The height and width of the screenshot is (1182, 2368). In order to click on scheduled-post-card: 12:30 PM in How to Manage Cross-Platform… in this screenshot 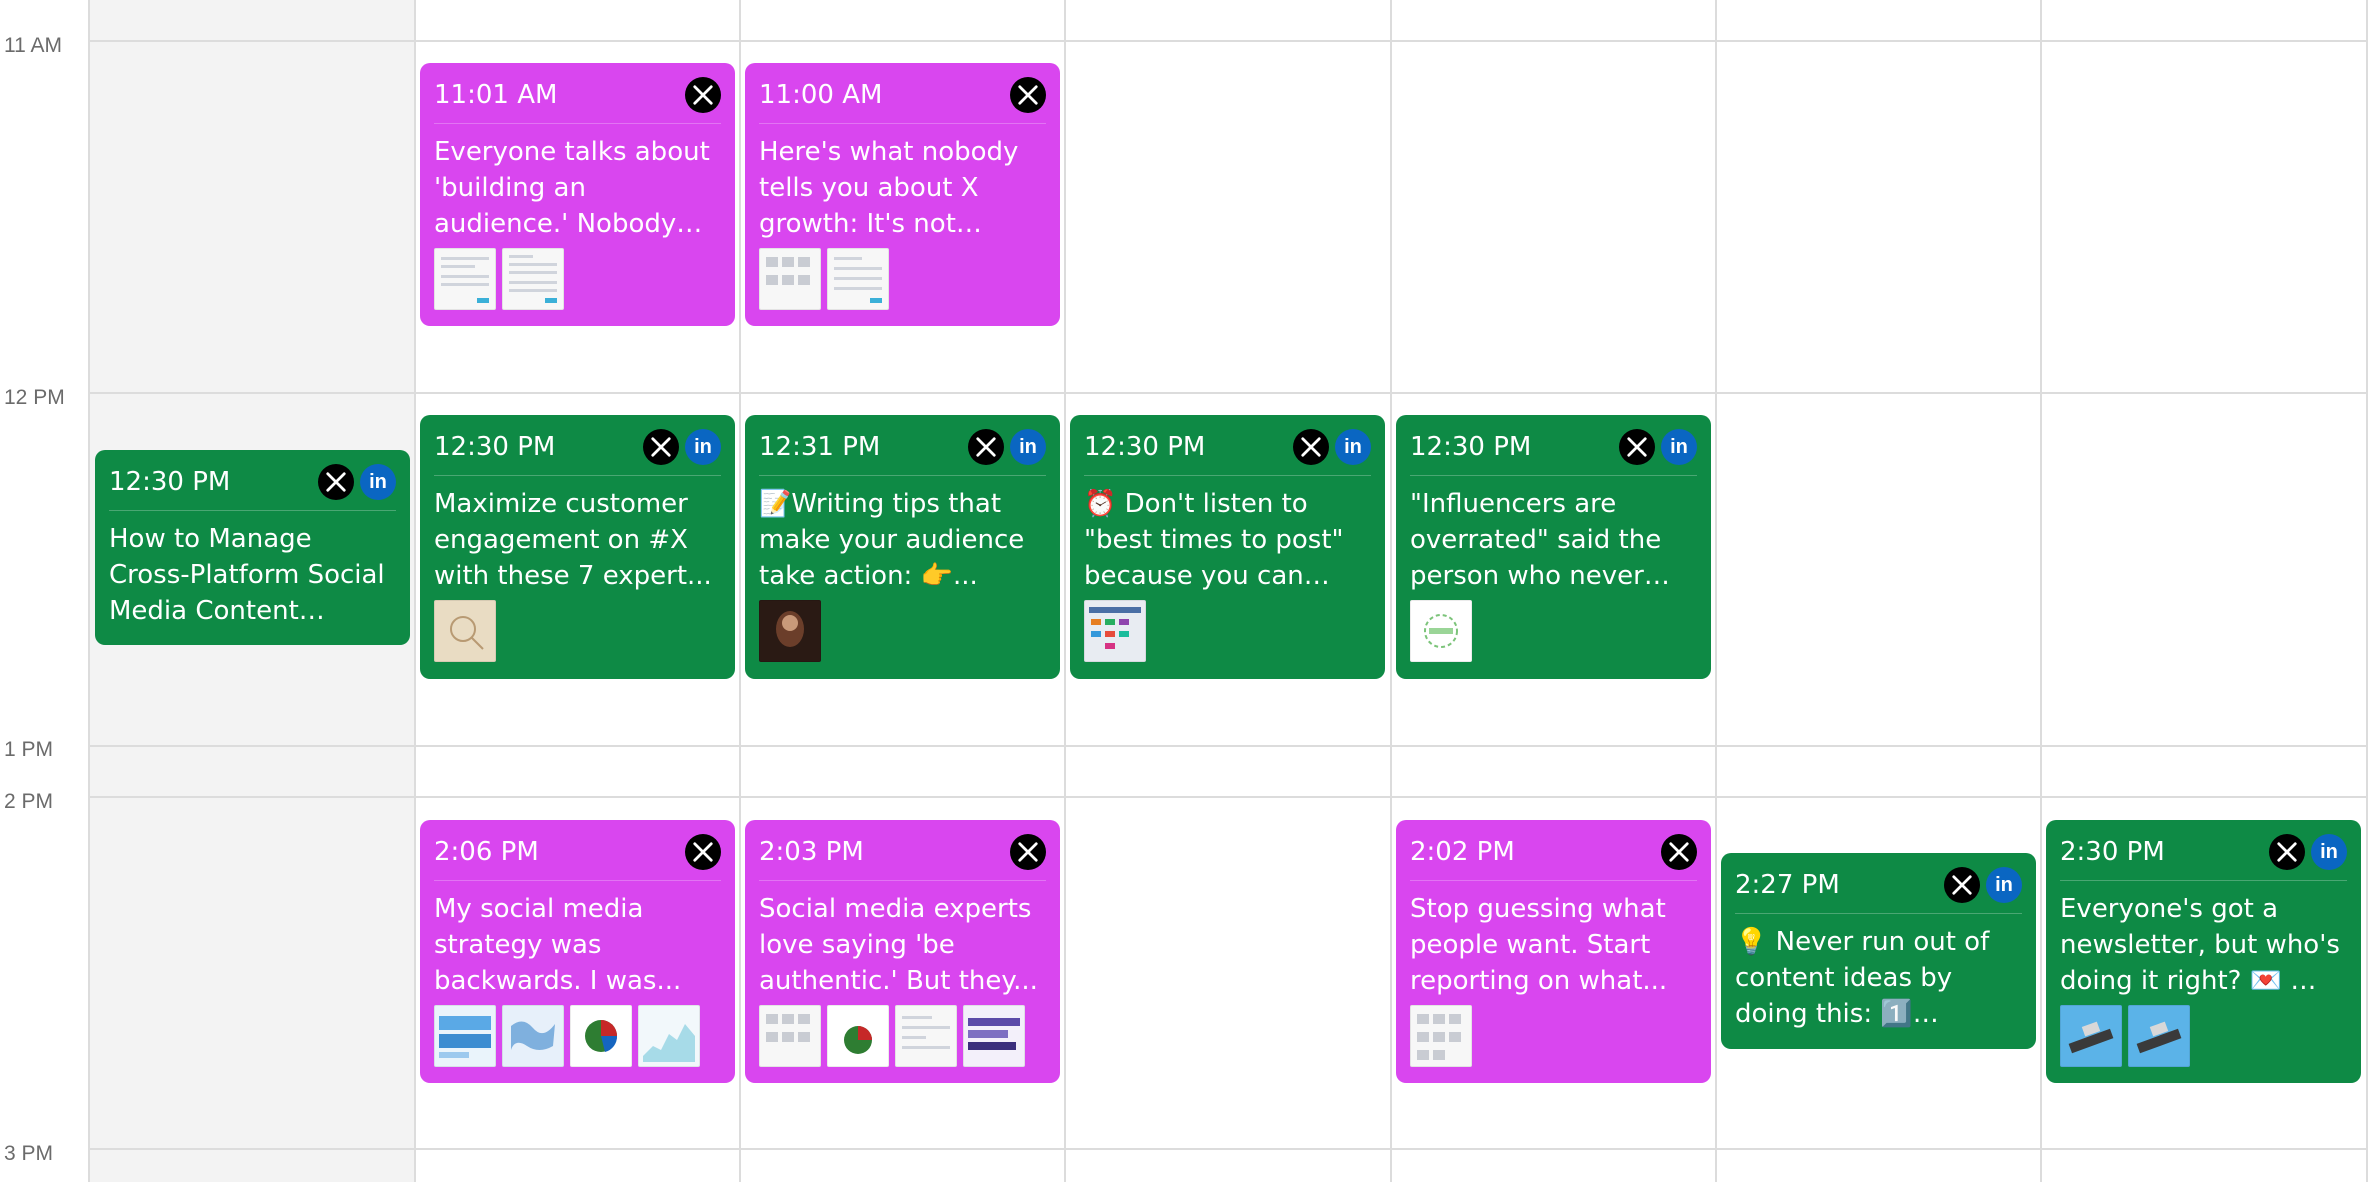, I will do `click(252, 547)`.